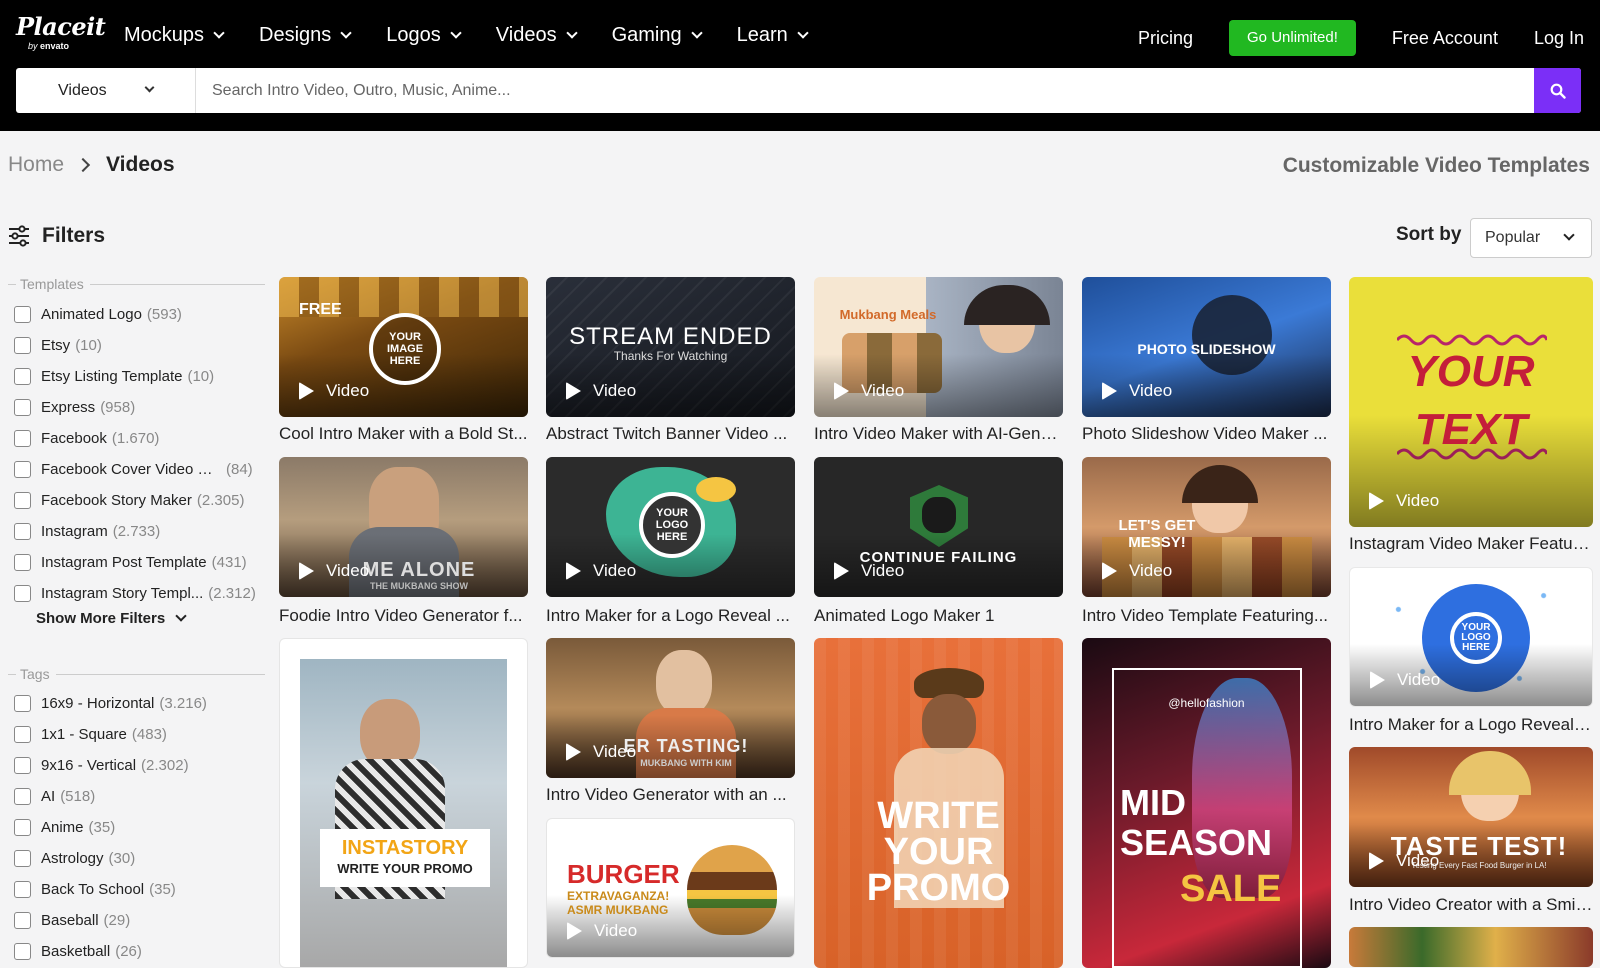  Describe the element at coordinates (537, 35) in the screenshot. I see `nav-videos: Videos` at that location.